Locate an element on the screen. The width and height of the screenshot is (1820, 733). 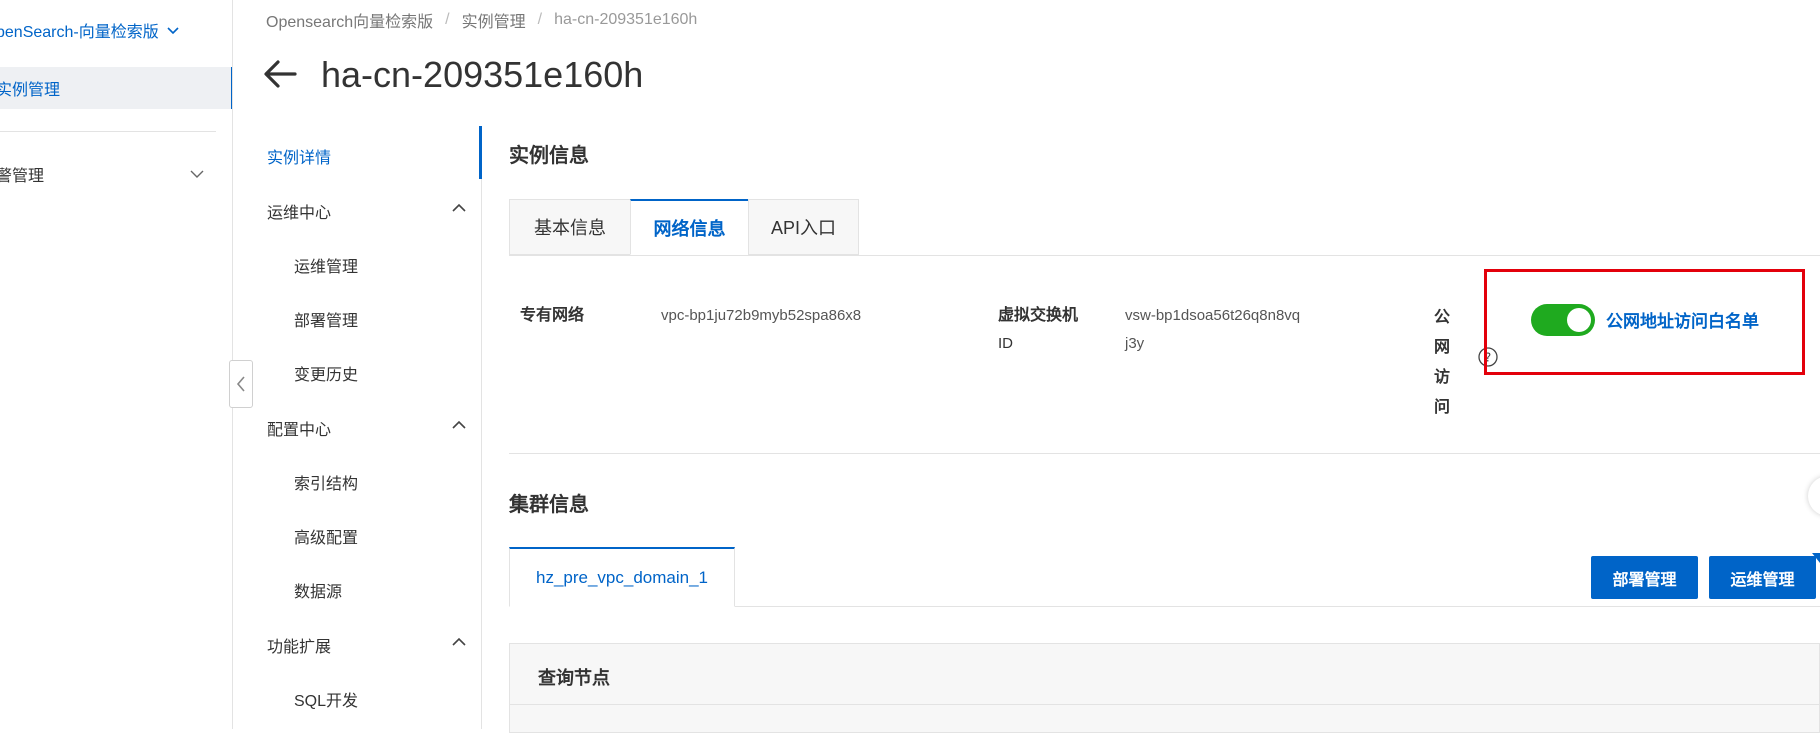
back-arrow-icon is located at coordinates (280, 74).